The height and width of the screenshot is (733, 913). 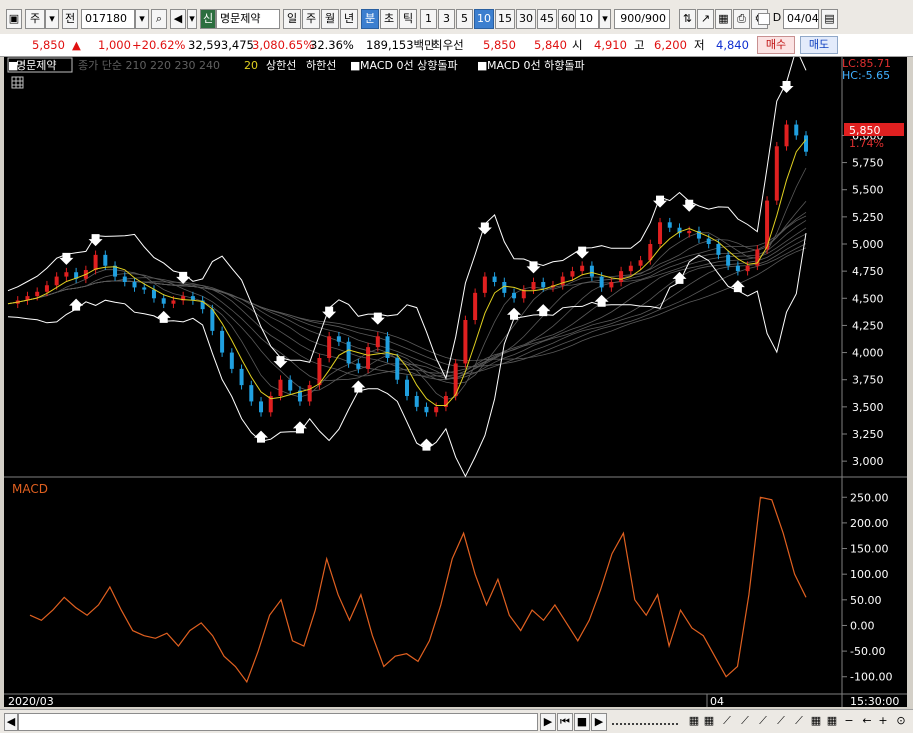 What do you see at coordinates (550, 45) in the screenshot?
I see `best-bid: 5,840` at bounding box center [550, 45].